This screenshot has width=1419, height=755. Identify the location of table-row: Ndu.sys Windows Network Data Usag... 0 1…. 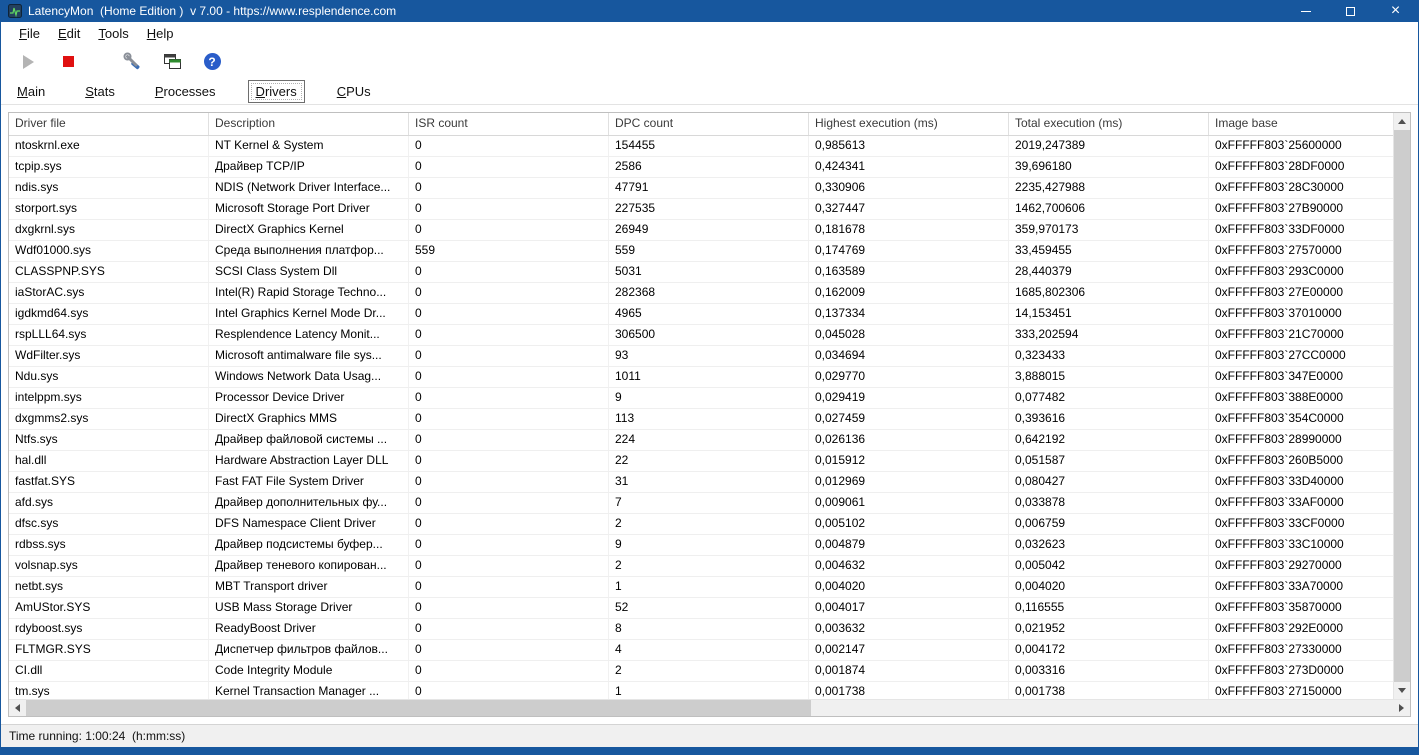
(701, 377).